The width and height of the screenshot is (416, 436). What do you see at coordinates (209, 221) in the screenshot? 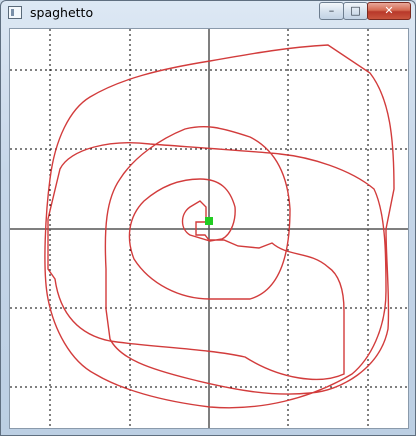
I see `origin-marker` at bounding box center [209, 221].